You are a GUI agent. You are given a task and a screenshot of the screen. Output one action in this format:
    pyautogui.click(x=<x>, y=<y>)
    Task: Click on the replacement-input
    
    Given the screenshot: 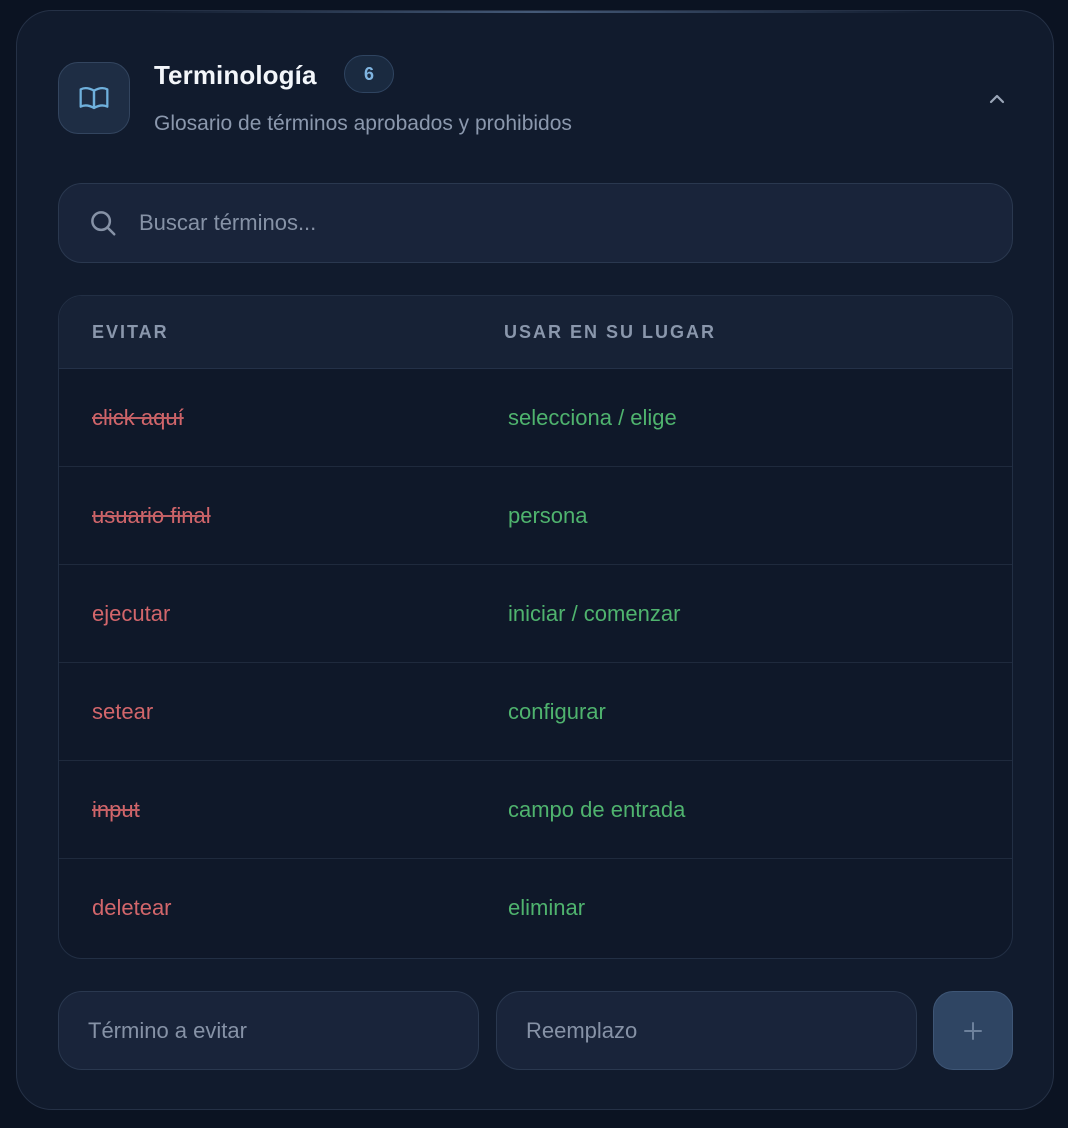 What is the action you would take?
    pyautogui.click(x=706, y=1030)
    